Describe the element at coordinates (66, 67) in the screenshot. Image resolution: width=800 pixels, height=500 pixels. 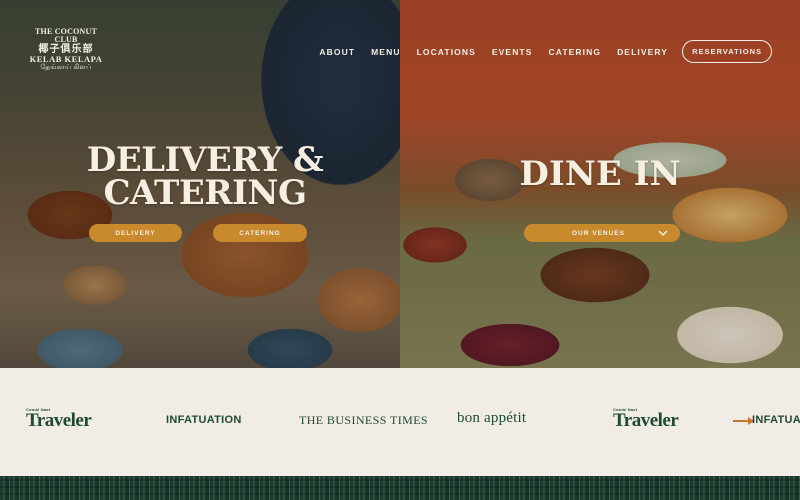
I see `logo-text-tamil: தேங்காய் கிளப்` at that location.